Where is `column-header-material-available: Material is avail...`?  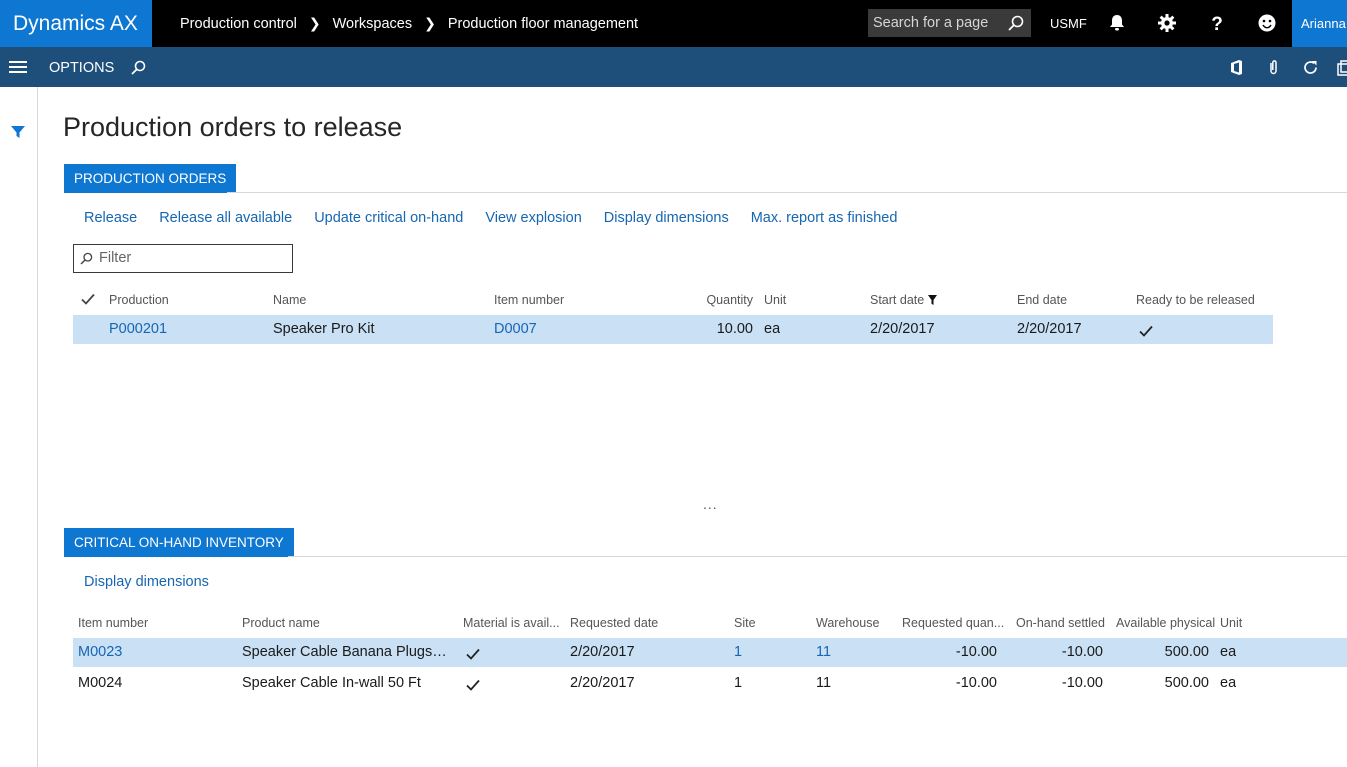 column-header-material-available: Material is avail... is located at coordinates (511, 623).